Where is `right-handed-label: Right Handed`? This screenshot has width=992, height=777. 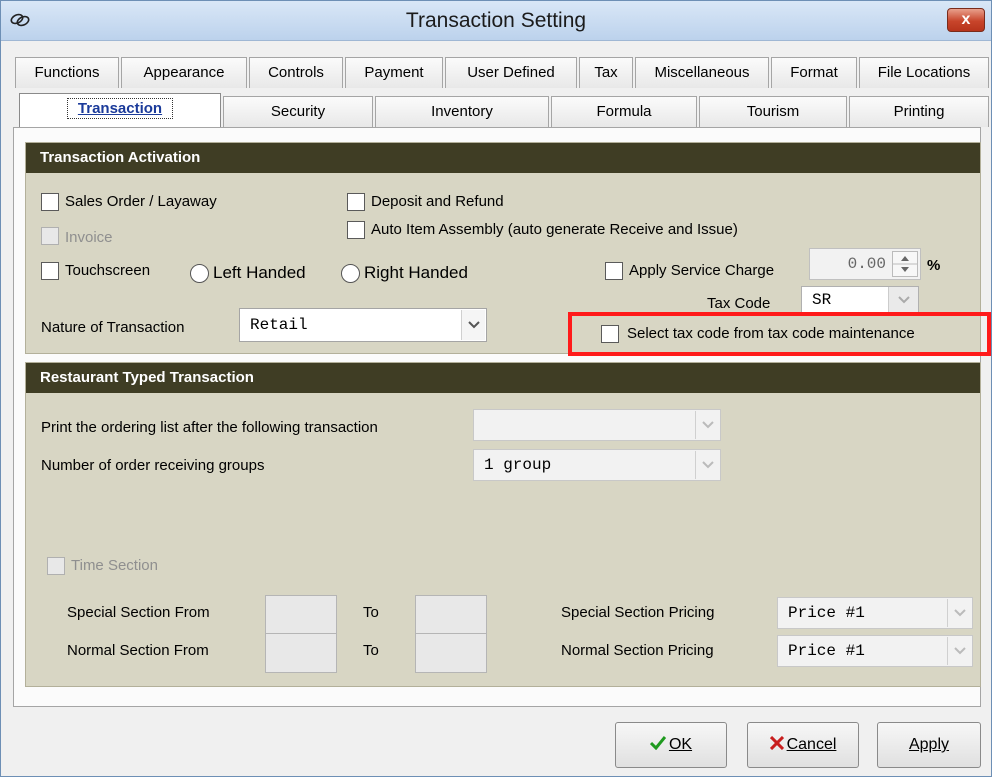
right-handed-label: Right Handed is located at coordinates (416, 272).